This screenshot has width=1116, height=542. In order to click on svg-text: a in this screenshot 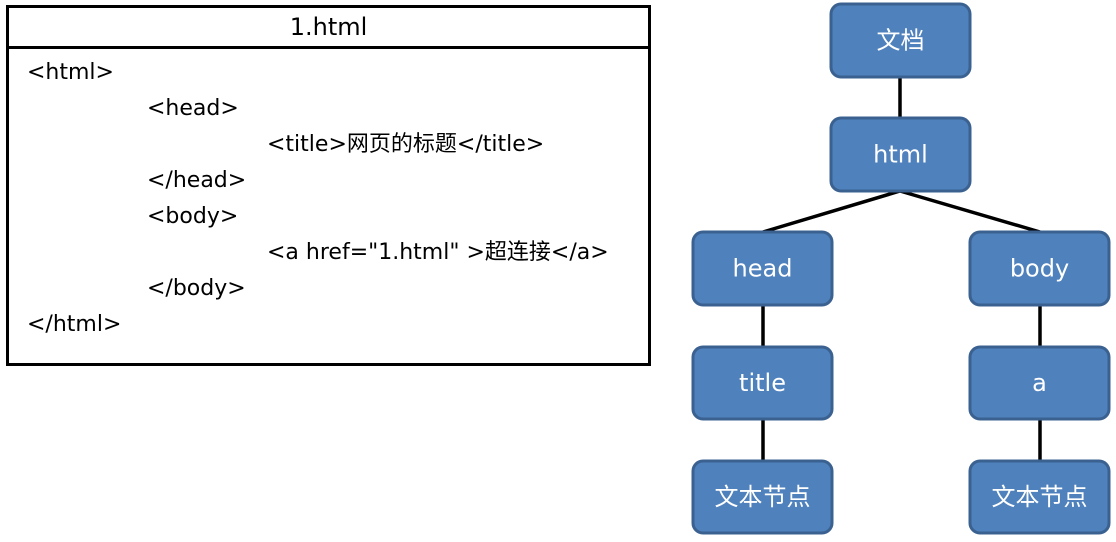, I will do `click(1039, 383)`.